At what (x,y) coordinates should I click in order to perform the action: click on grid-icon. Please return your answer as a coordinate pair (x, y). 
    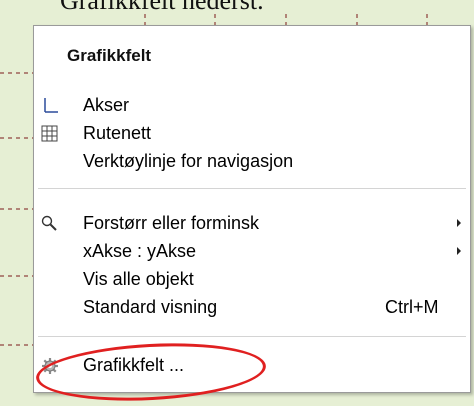
    Looking at the image, I should click on (50, 134).